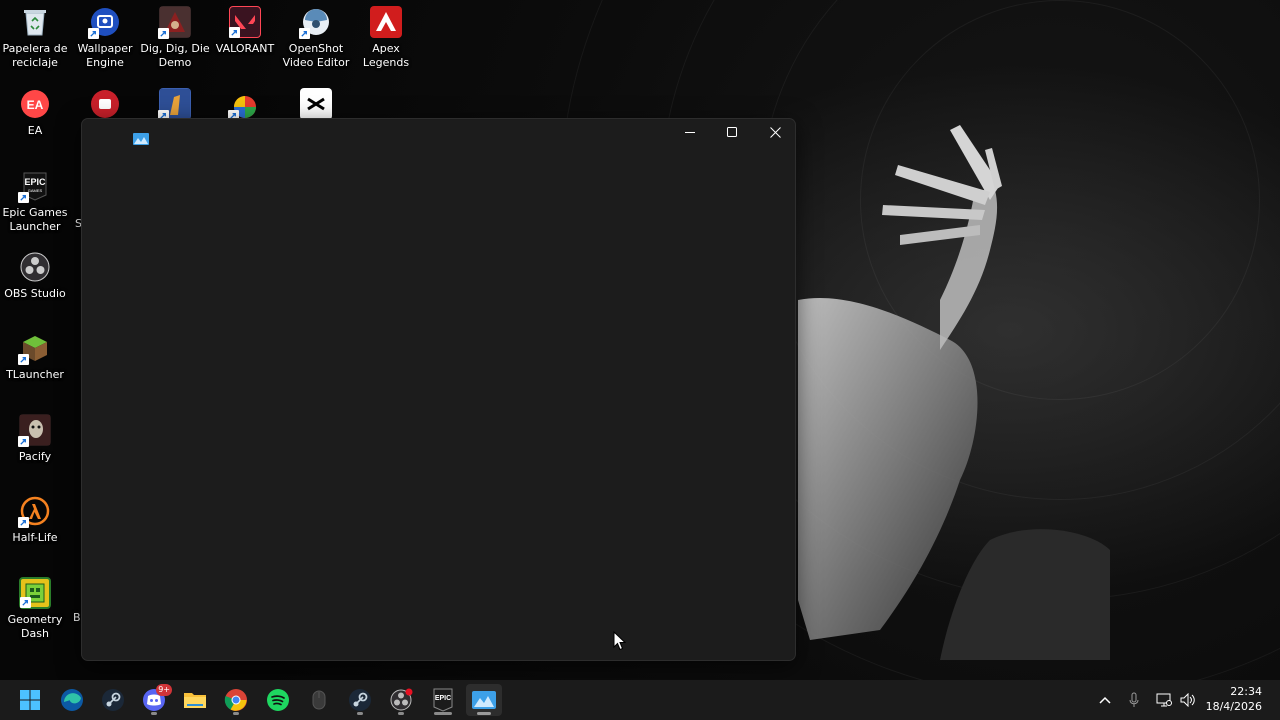 The height and width of the screenshot is (720, 1280). I want to click on desktop-icon-dig-dig-die: Dig, Dig, Die Demo, so click(175, 38).